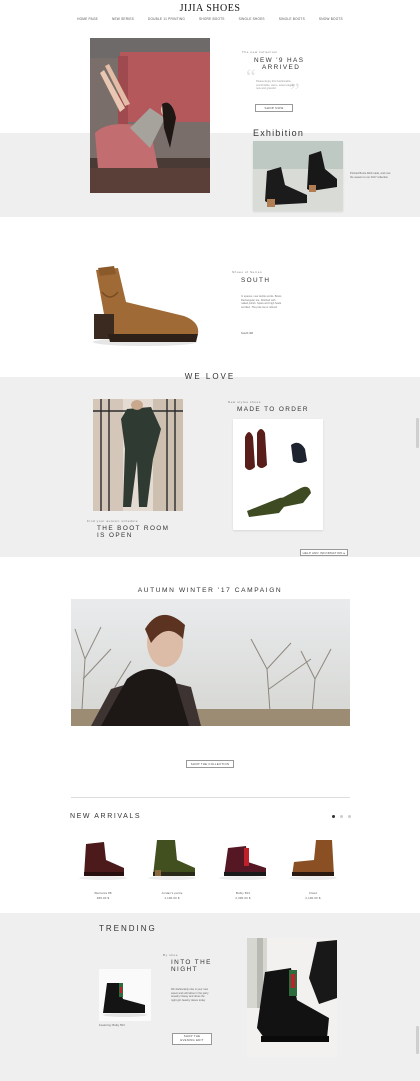 This screenshot has height=1081, width=420. Describe the element at coordinates (172, 898) in the screenshot. I see `arrival-price-2: 1,190.00 $` at that location.